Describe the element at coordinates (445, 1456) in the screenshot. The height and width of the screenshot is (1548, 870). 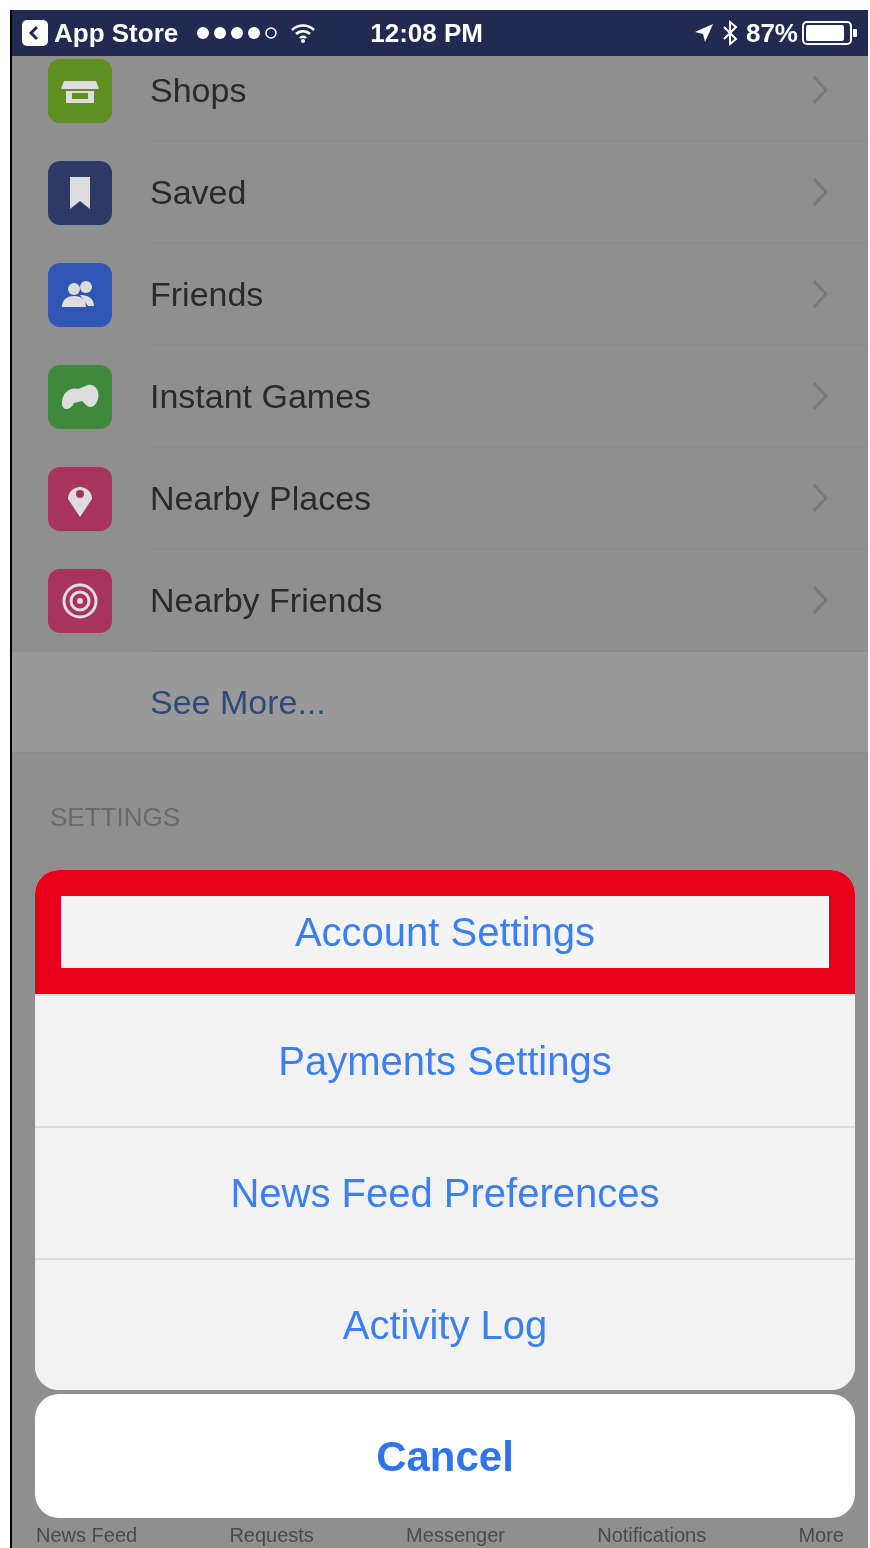
I see `cancel-button: Cancel` at that location.